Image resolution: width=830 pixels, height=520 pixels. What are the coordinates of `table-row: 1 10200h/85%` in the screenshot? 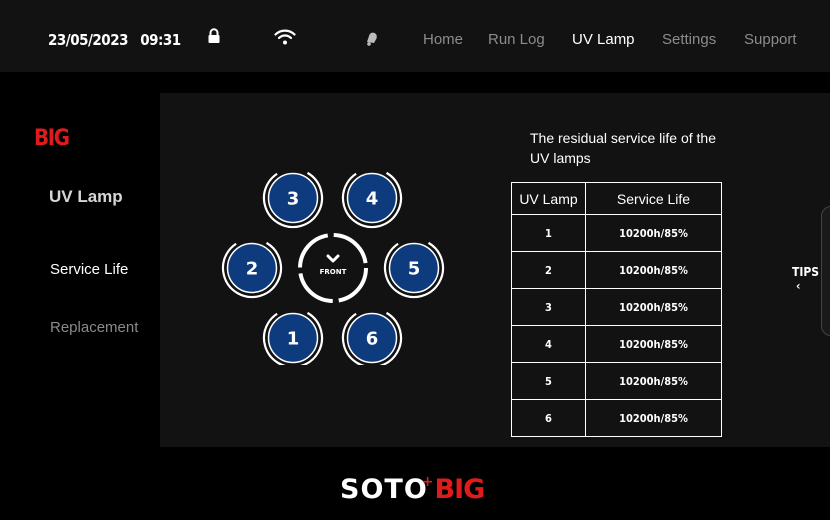 It's located at (616, 233).